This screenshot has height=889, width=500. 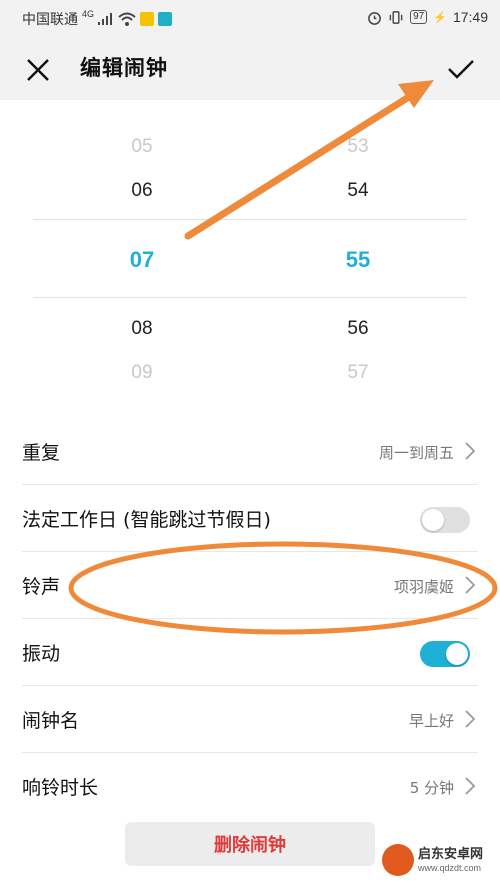 What do you see at coordinates (250, 844) in the screenshot?
I see `delete-alarm-button: 删除闹钟` at bounding box center [250, 844].